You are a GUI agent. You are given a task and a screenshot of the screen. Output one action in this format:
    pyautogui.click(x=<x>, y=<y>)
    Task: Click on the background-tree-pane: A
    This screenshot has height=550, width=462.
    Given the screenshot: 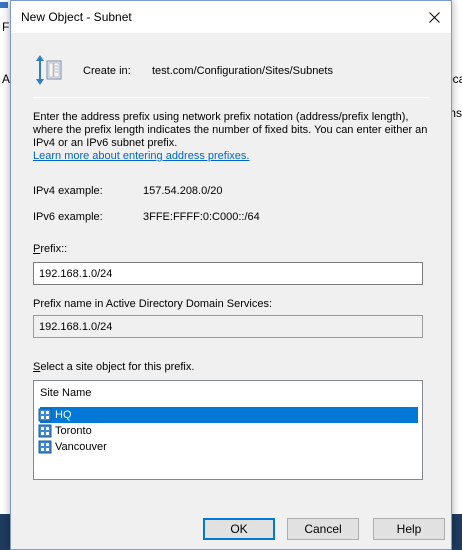 What is the action you would take?
    pyautogui.click(x=5, y=280)
    